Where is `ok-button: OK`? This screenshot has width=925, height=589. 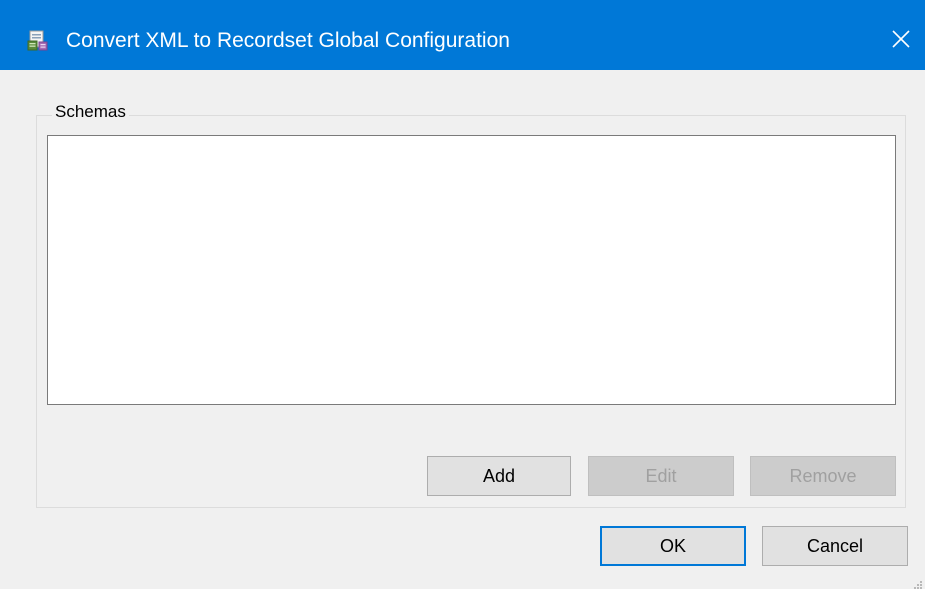 ok-button: OK is located at coordinates (673, 546).